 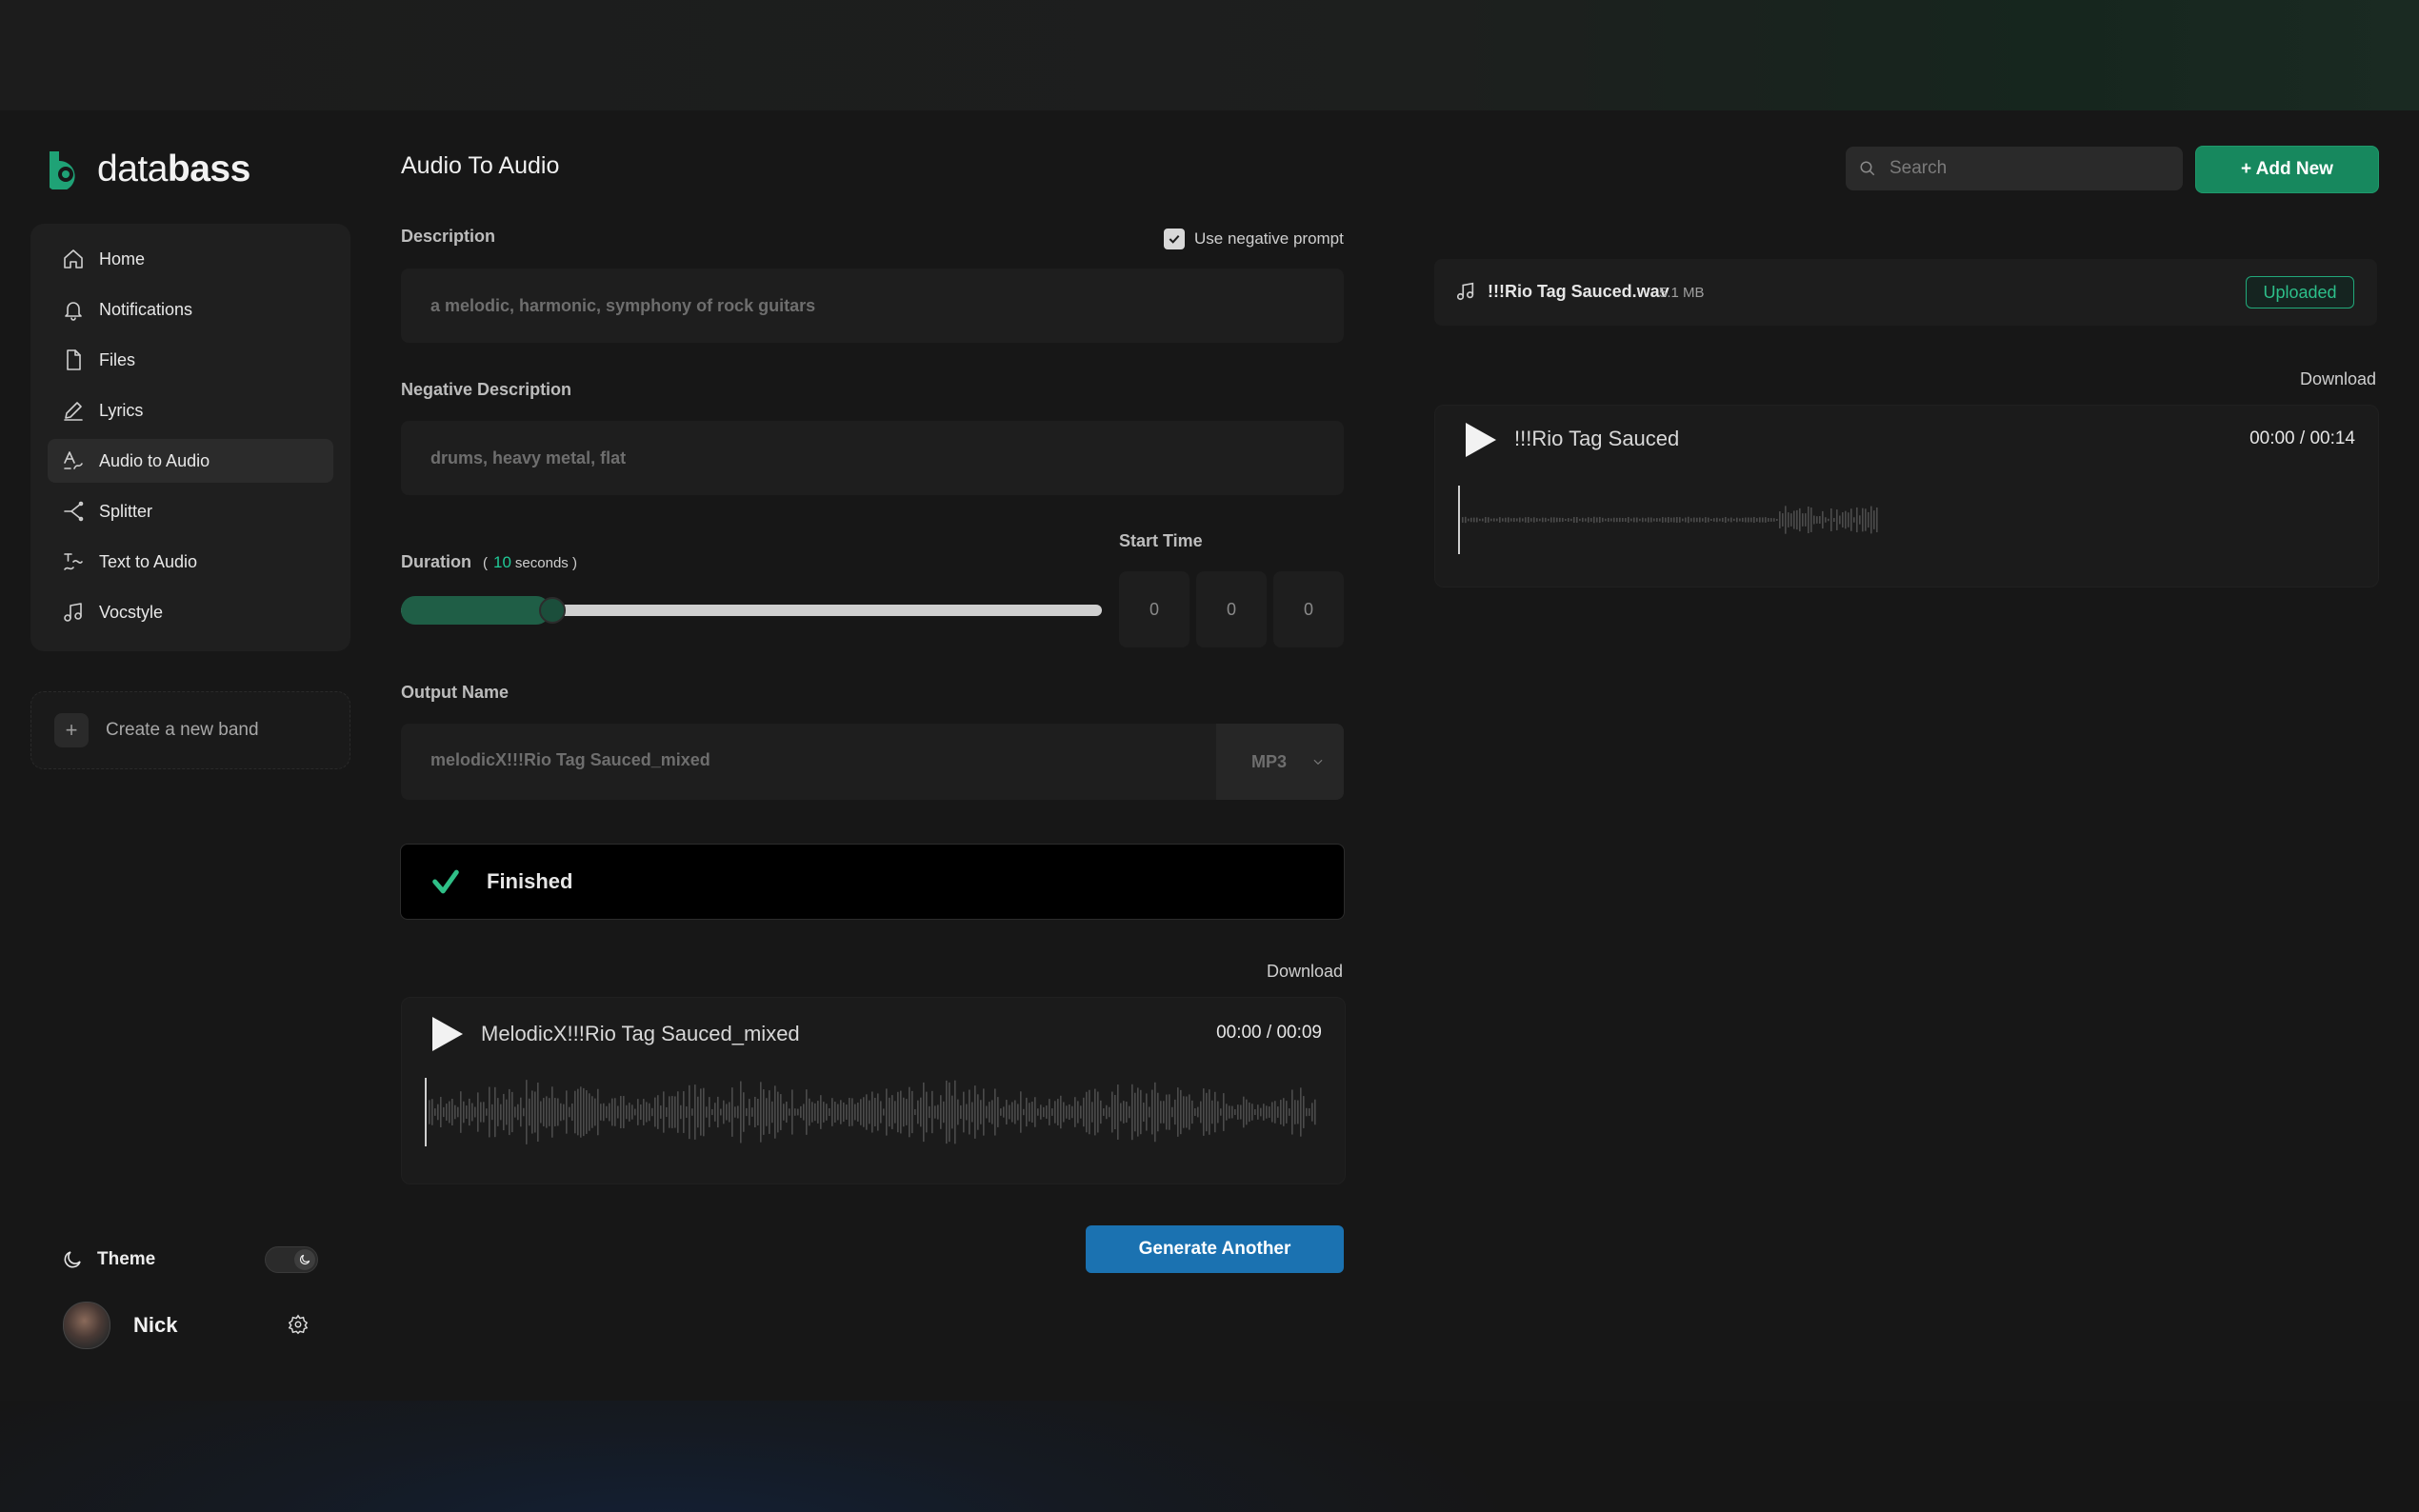 What do you see at coordinates (1231, 609) in the screenshot?
I see `start-time-minutes: 0` at bounding box center [1231, 609].